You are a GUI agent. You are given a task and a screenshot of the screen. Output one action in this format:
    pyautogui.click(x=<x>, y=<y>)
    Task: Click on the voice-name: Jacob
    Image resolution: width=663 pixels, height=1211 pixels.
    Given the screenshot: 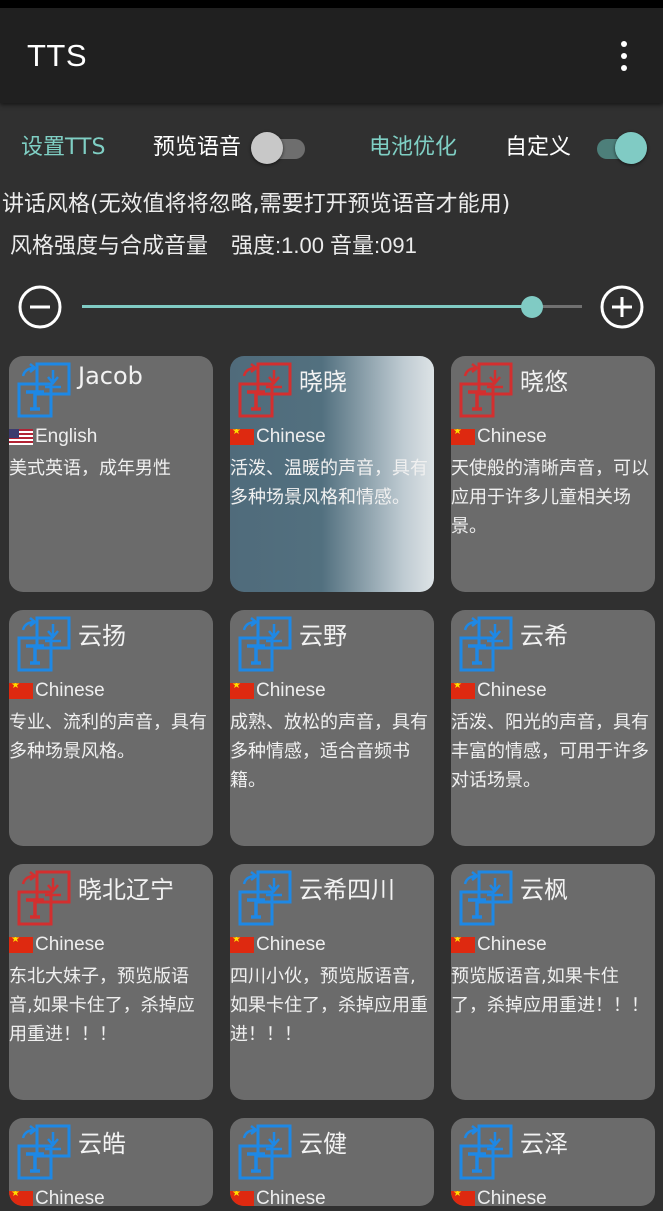 What is the action you would take?
    pyautogui.click(x=110, y=376)
    